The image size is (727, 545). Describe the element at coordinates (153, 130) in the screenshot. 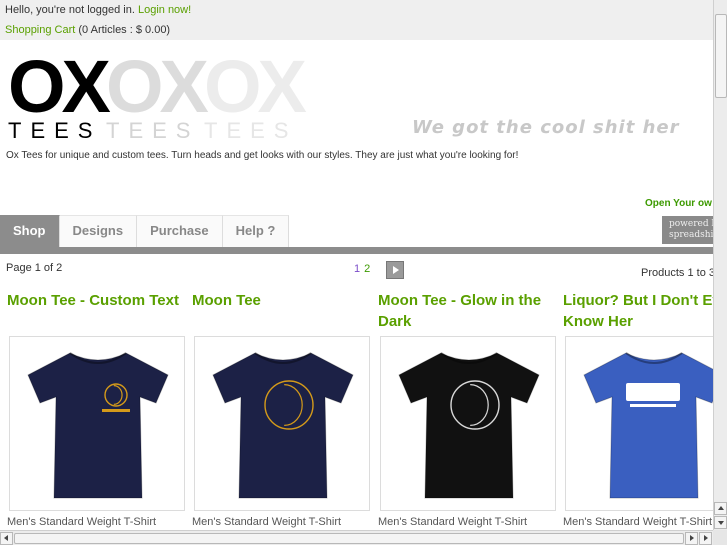

I see `logo-tees-2: TEES` at that location.